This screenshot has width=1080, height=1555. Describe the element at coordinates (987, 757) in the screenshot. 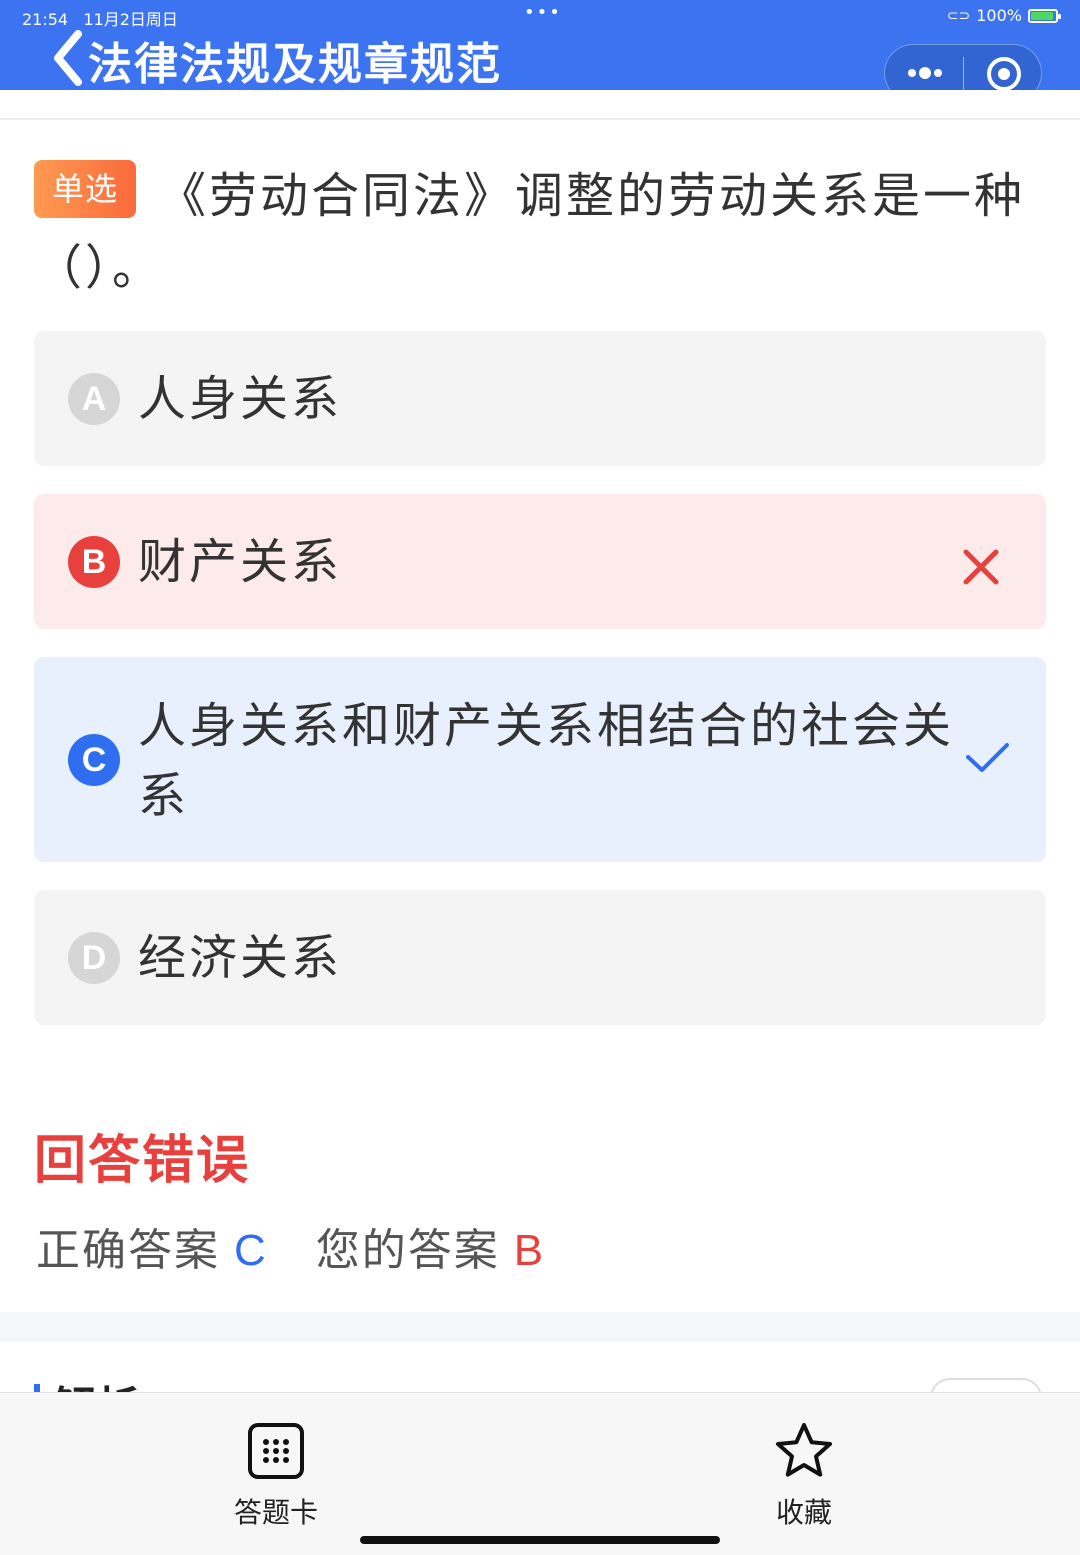

I see `correct-check-icon` at that location.